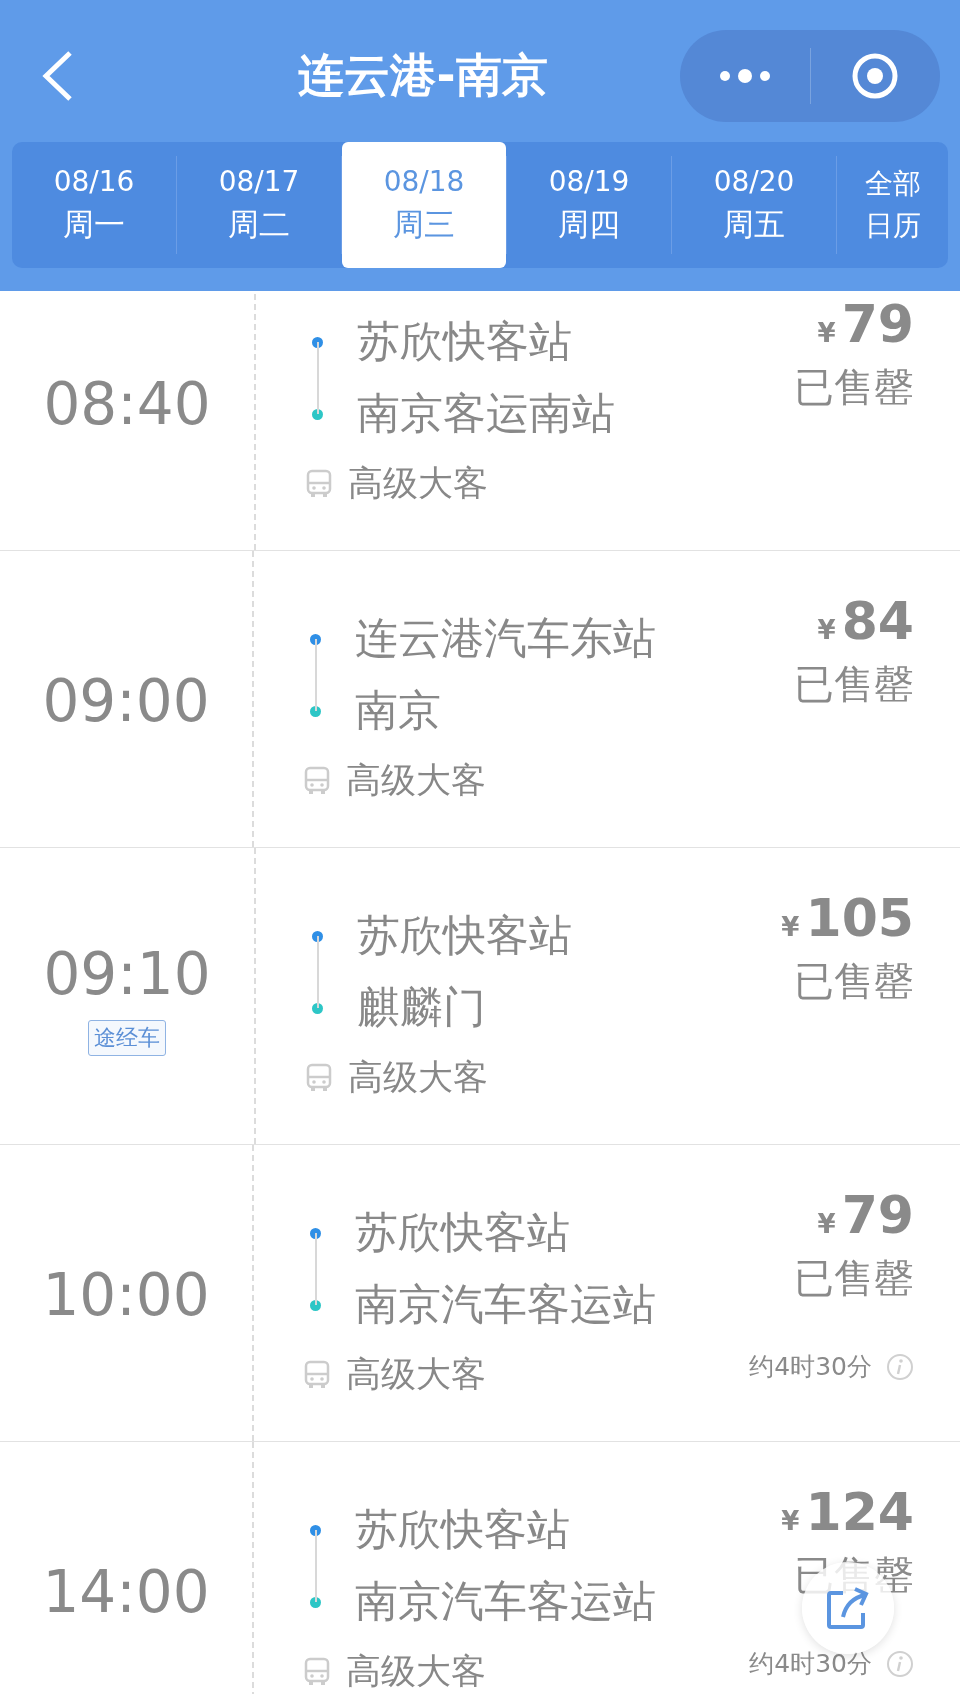  What do you see at coordinates (505, 638) in the screenshot?
I see `origin-station: 连云港汽车东站` at bounding box center [505, 638].